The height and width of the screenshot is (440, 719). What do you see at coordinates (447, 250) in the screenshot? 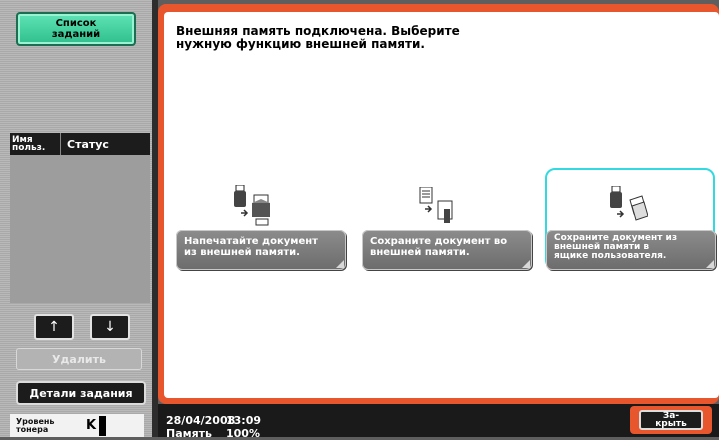
I see `save-to-memory-button: Сохраните документ во внешней памяти.` at bounding box center [447, 250].